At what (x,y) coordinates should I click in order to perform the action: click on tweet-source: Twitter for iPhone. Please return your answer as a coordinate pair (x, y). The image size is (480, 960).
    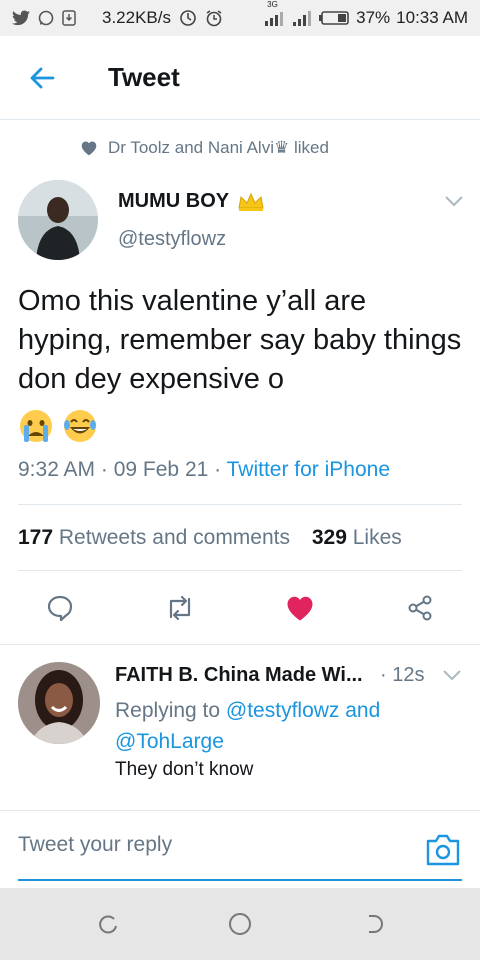
    Looking at the image, I should click on (308, 469).